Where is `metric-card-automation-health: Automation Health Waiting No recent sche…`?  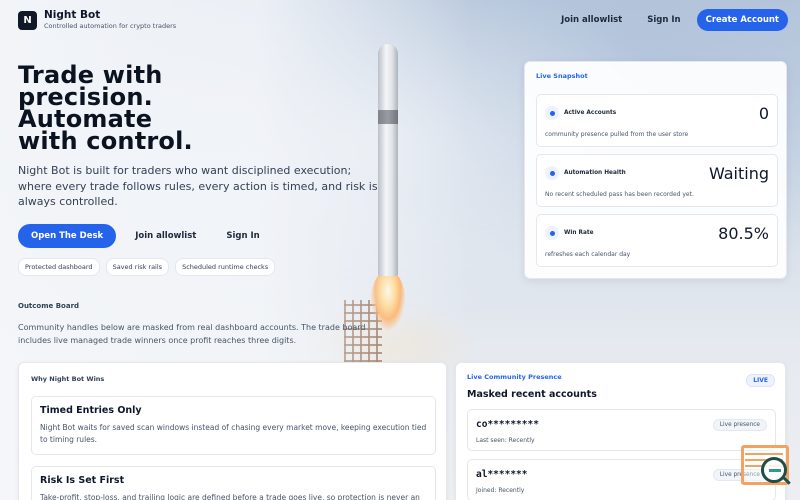
metric-card-automation-health: Automation Health Waiting No recent sche… is located at coordinates (657, 180).